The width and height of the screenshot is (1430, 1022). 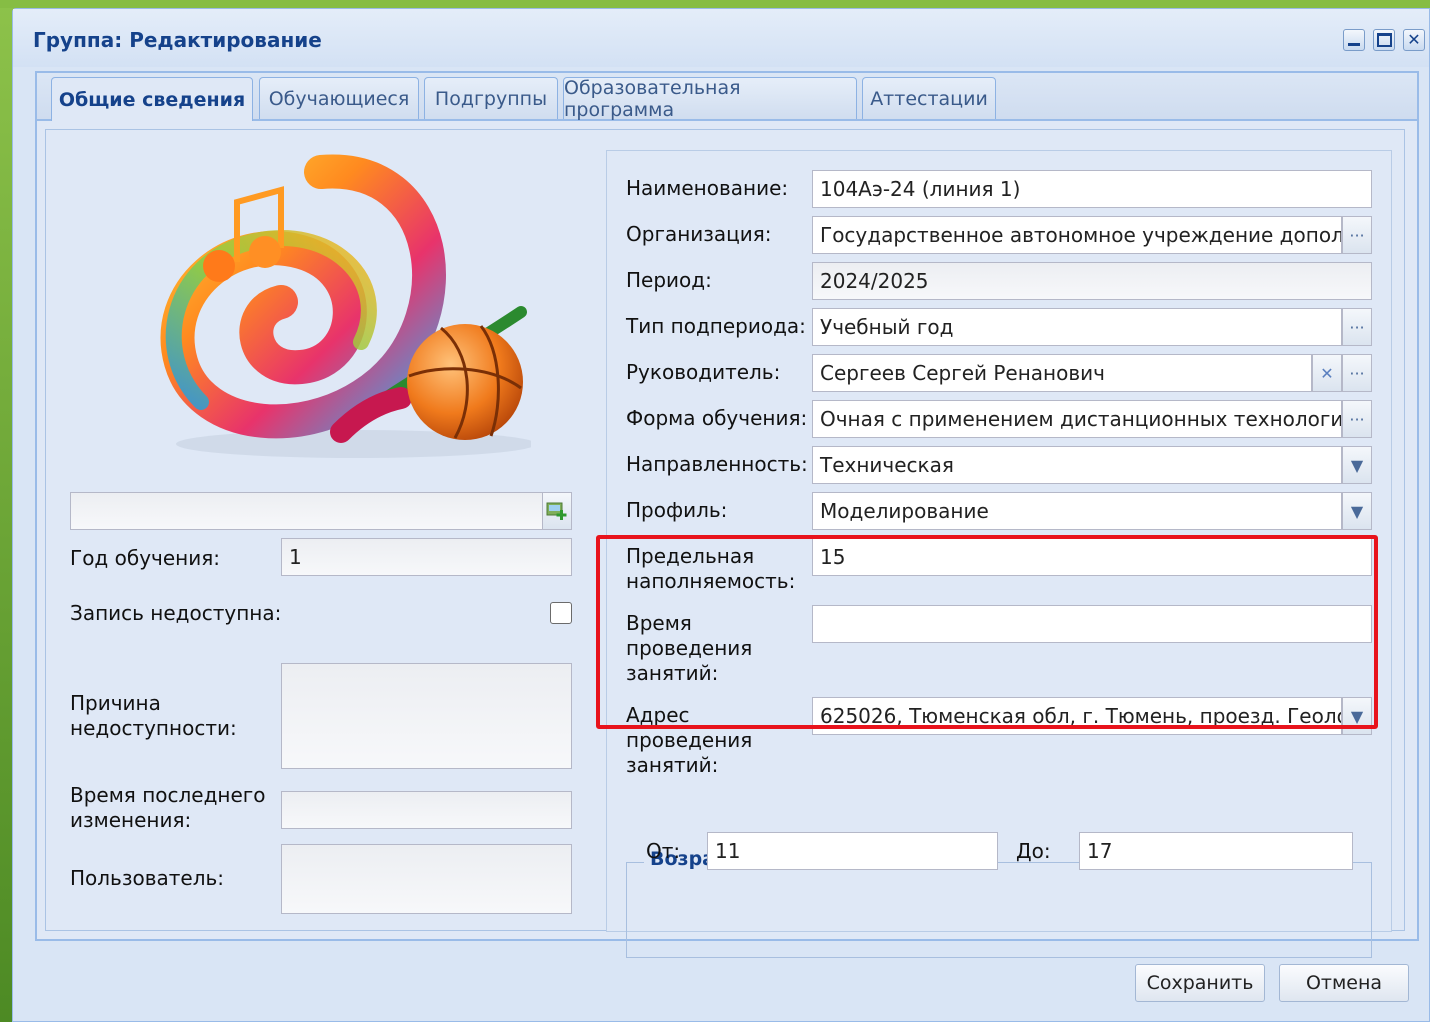 What do you see at coordinates (309, 511) in the screenshot?
I see `image-path-field` at bounding box center [309, 511].